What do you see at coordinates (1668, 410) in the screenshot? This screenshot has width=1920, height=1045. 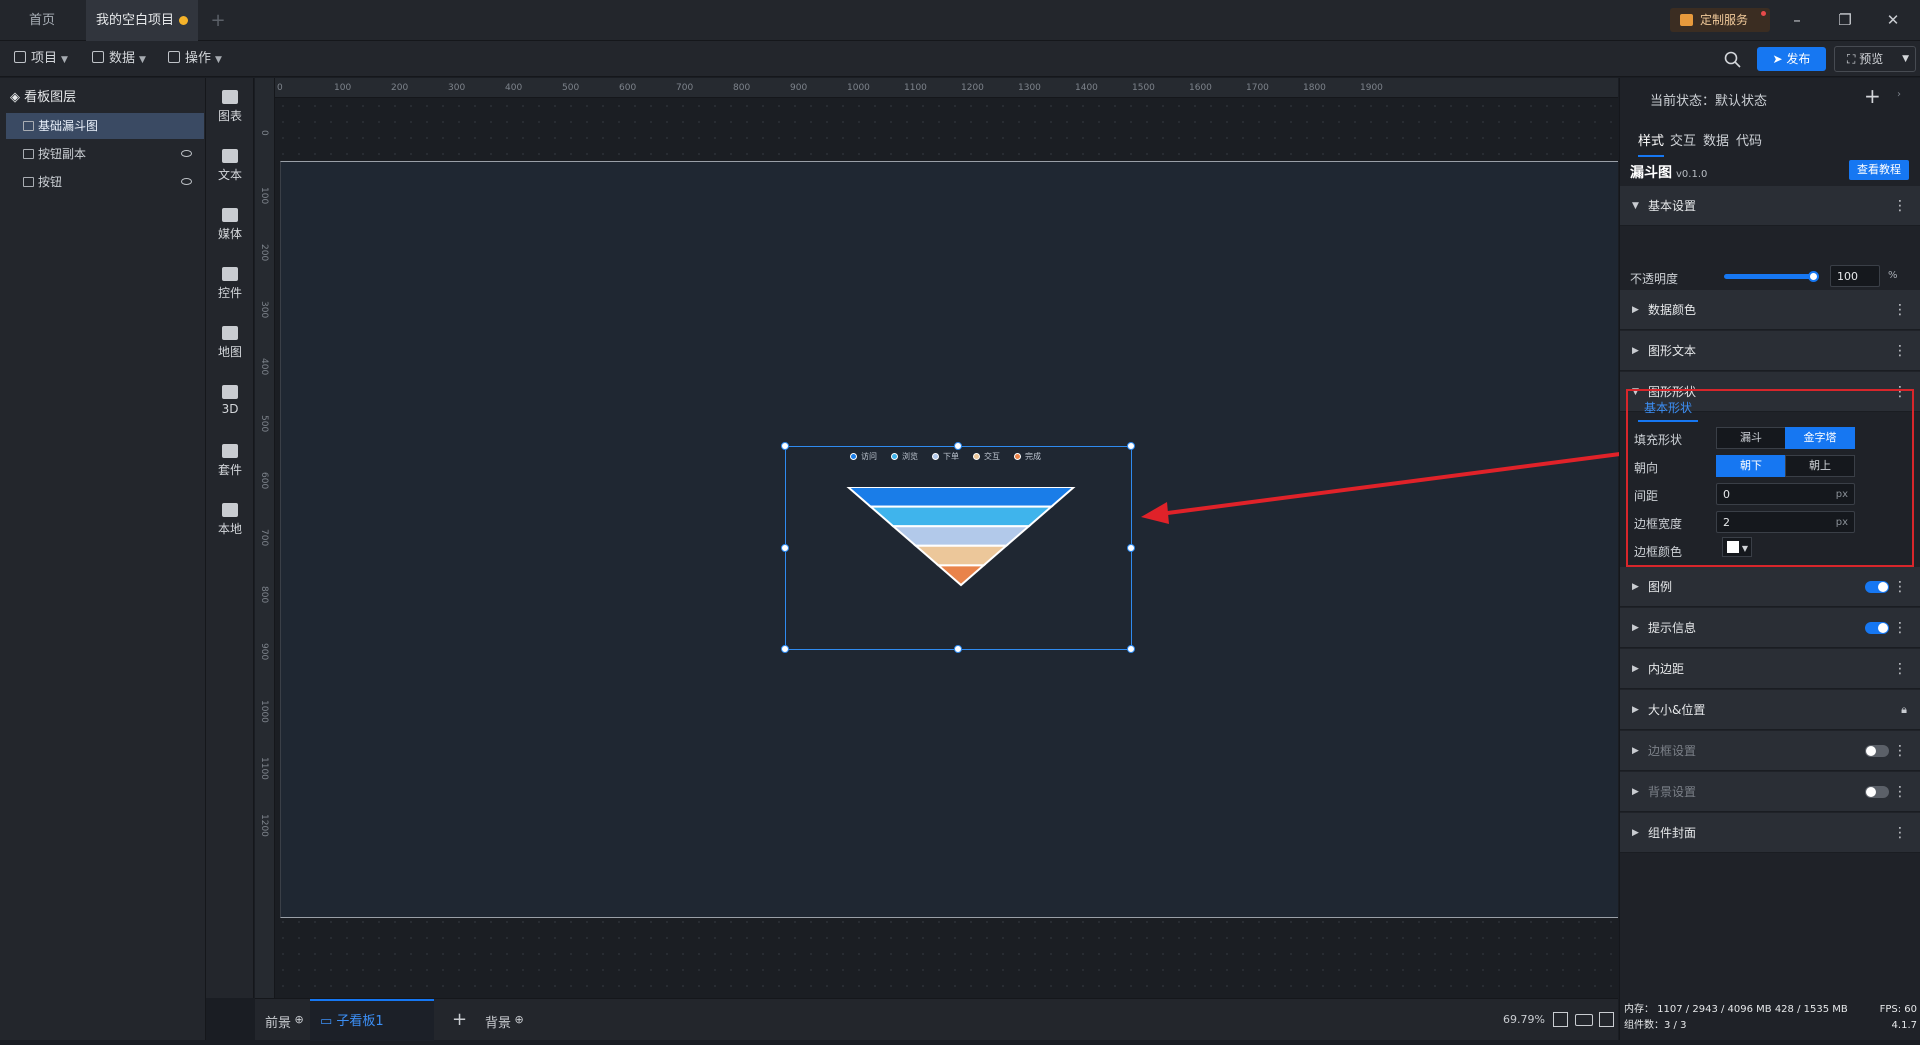 I see `tab-basic-shape: 基本形状` at bounding box center [1668, 410].